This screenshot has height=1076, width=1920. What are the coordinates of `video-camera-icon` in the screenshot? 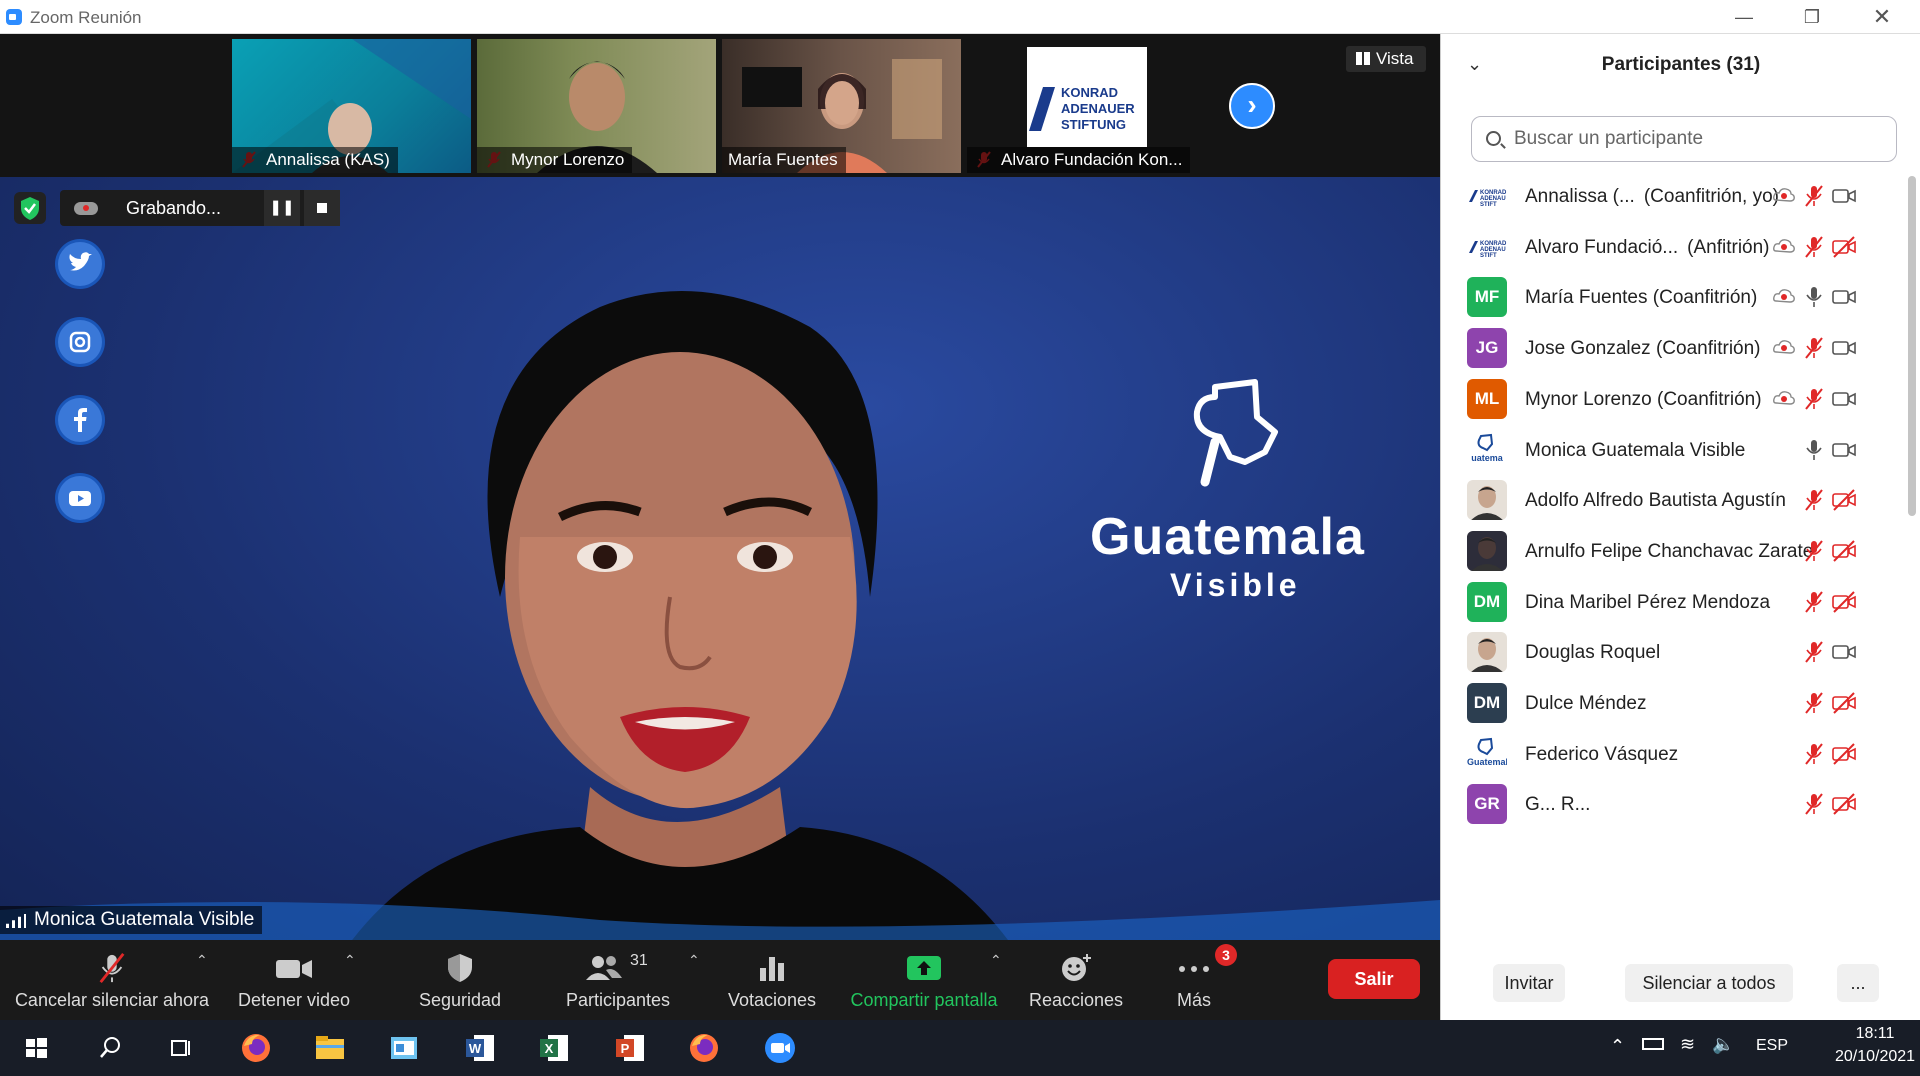 It's located at (294, 969).